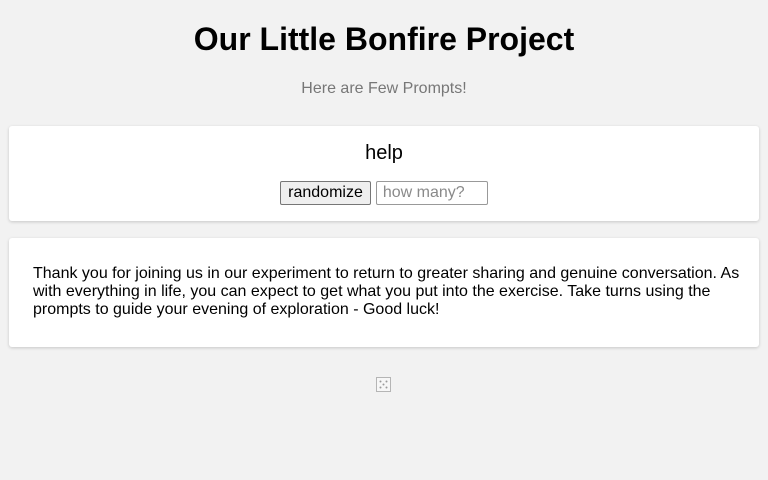  I want to click on prompt-controls: randomize, so click(384, 193).